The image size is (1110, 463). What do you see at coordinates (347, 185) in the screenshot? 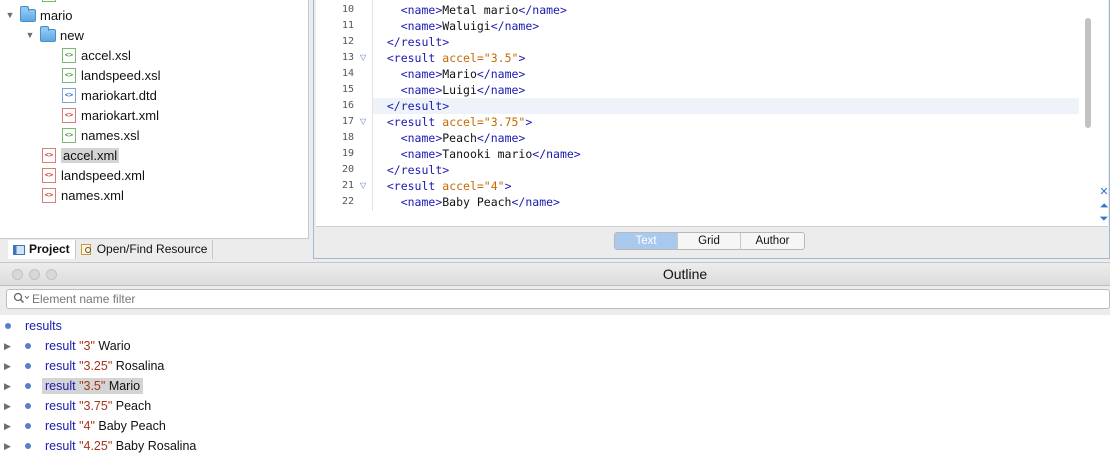
I see `line-number: 21` at bounding box center [347, 185].